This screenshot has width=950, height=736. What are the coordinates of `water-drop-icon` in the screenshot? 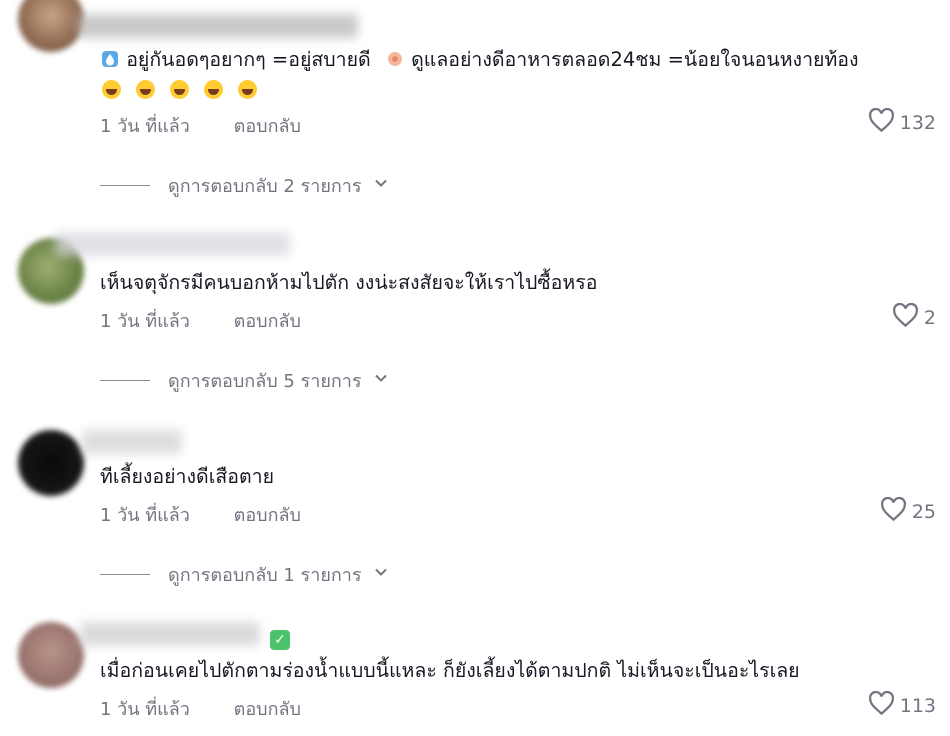 It's located at (110, 63).